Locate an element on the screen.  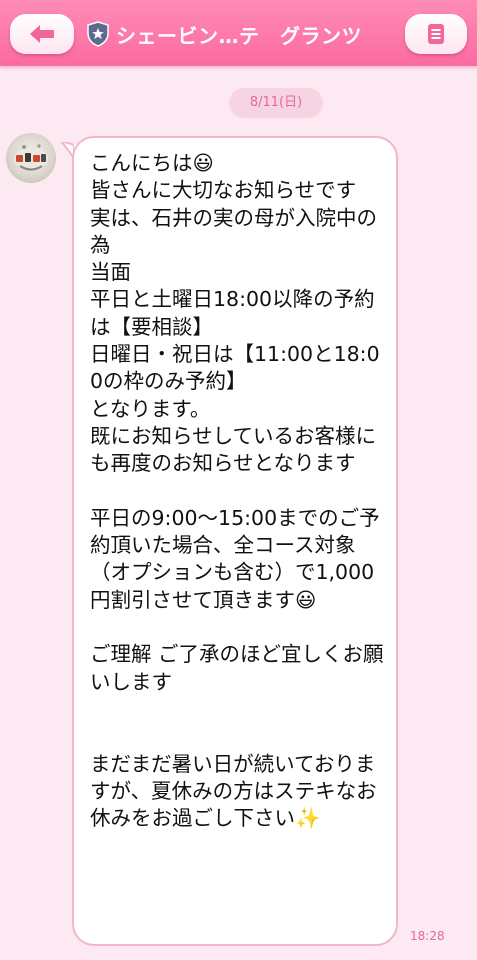
arrow-left-icon is located at coordinates (42, 34).